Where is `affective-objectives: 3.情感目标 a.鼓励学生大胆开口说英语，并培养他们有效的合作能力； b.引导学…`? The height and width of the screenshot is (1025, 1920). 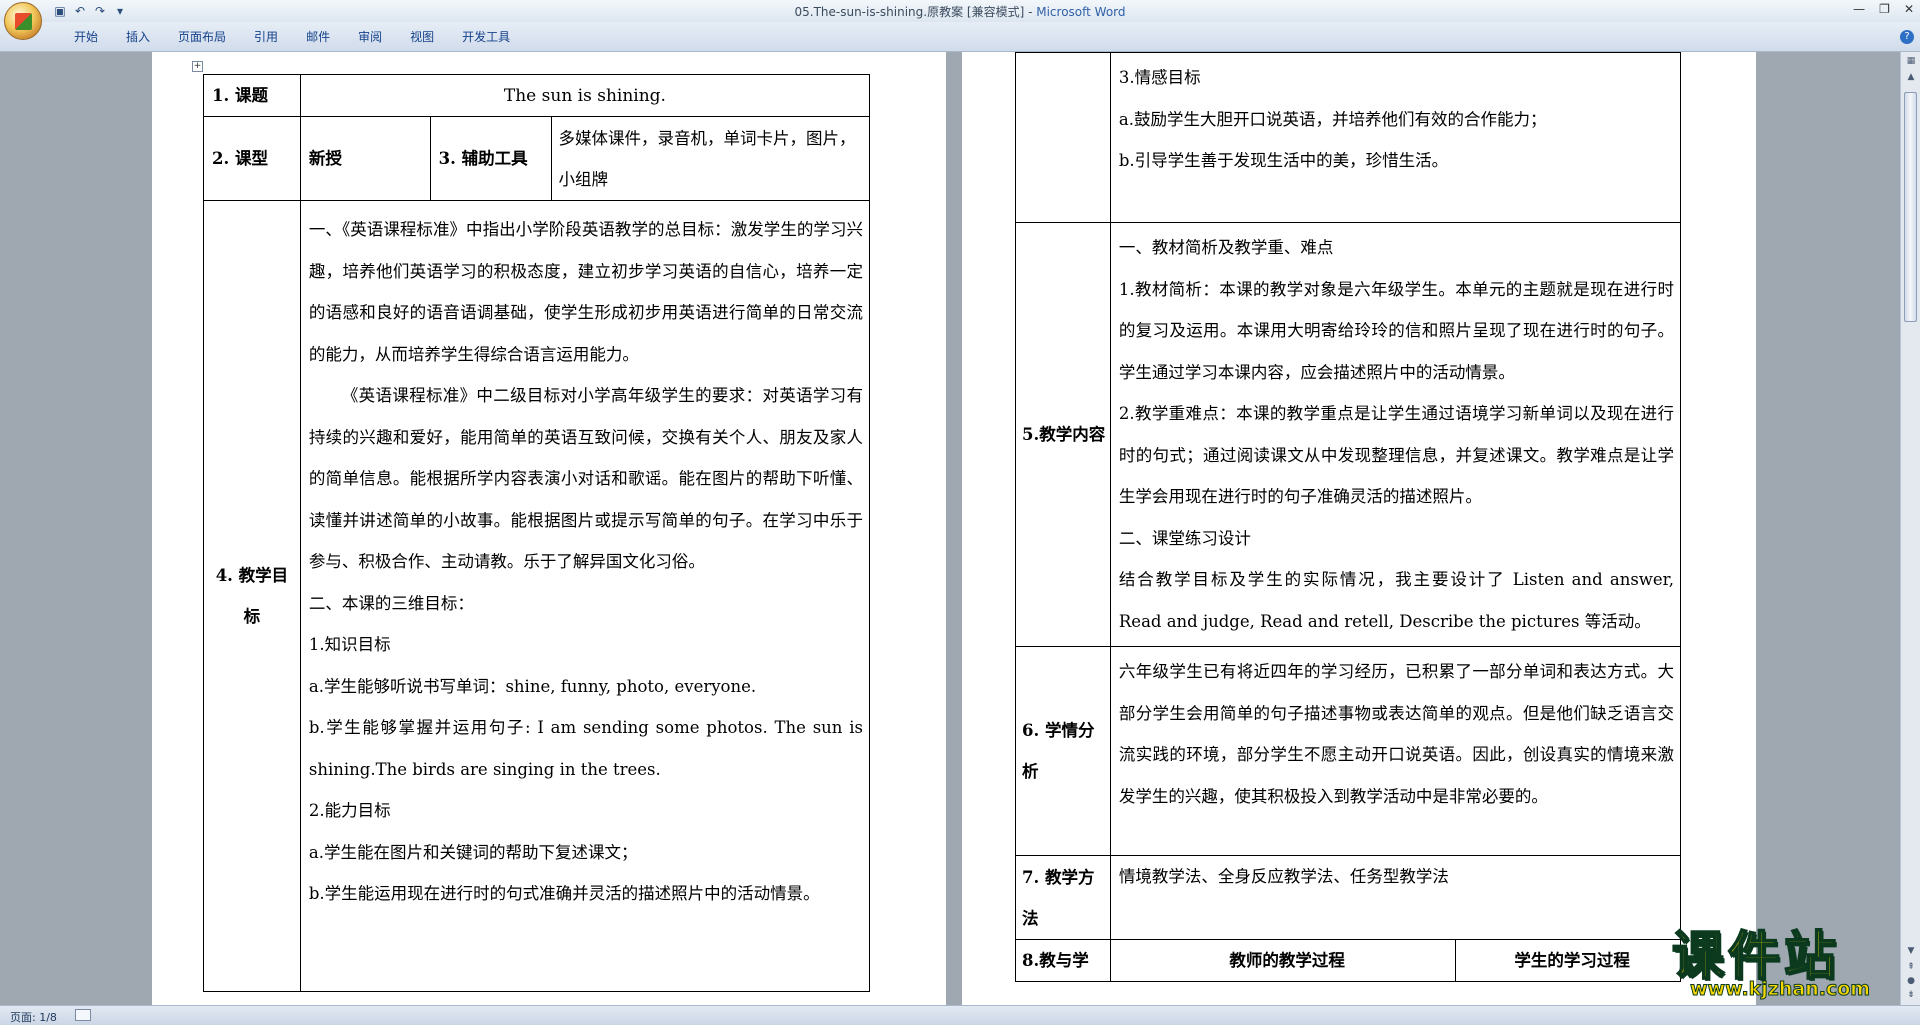
affective-objectives: 3.情感目标 a.鼓励学生大胆开口说英语，并培养他们有效的合作能力； b.引导学… is located at coordinates (1395, 137).